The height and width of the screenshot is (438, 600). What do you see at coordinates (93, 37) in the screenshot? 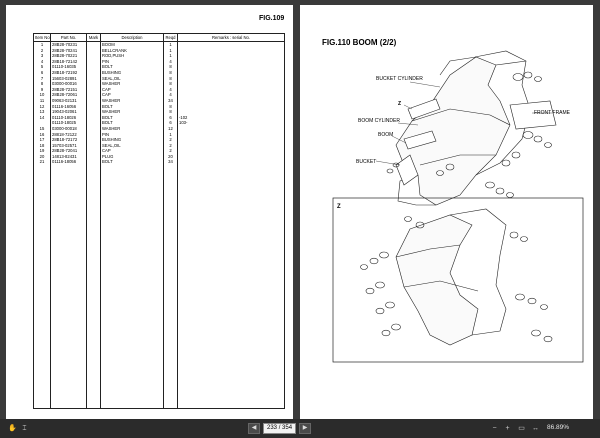
I see `header-mark: Mark` at bounding box center [93, 37].